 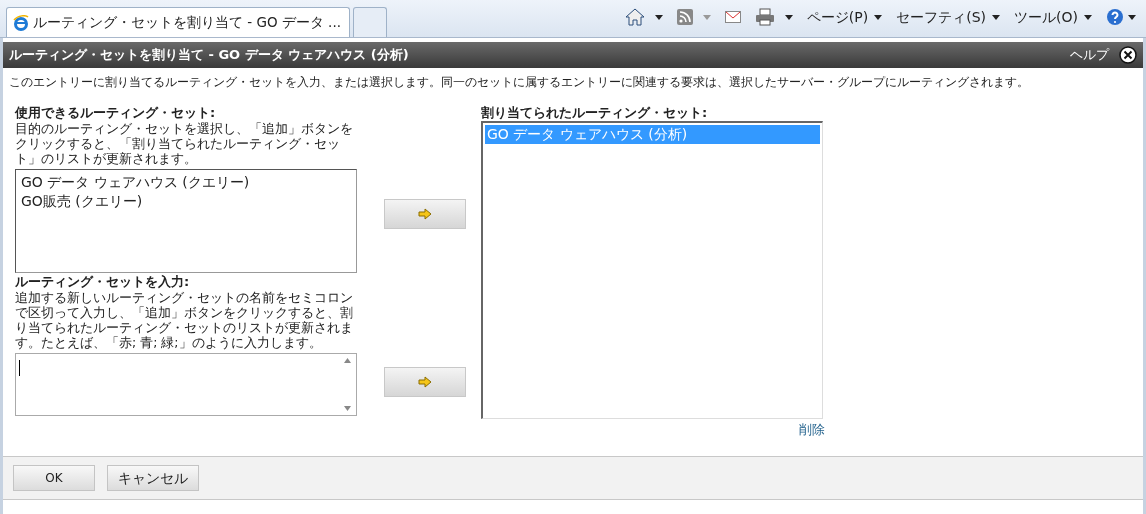 What do you see at coordinates (684, 17) in the screenshot?
I see `feed-icon` at bounding box center [684, 17].